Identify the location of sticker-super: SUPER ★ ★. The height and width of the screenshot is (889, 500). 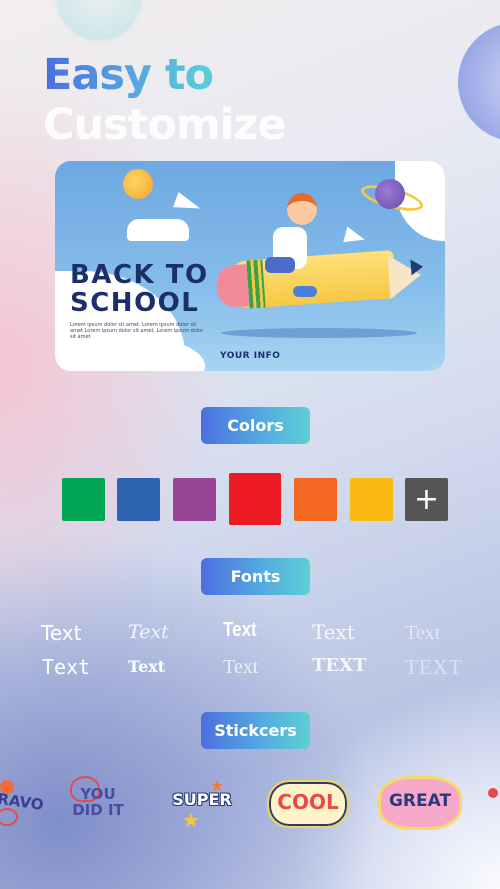
(202, 804).